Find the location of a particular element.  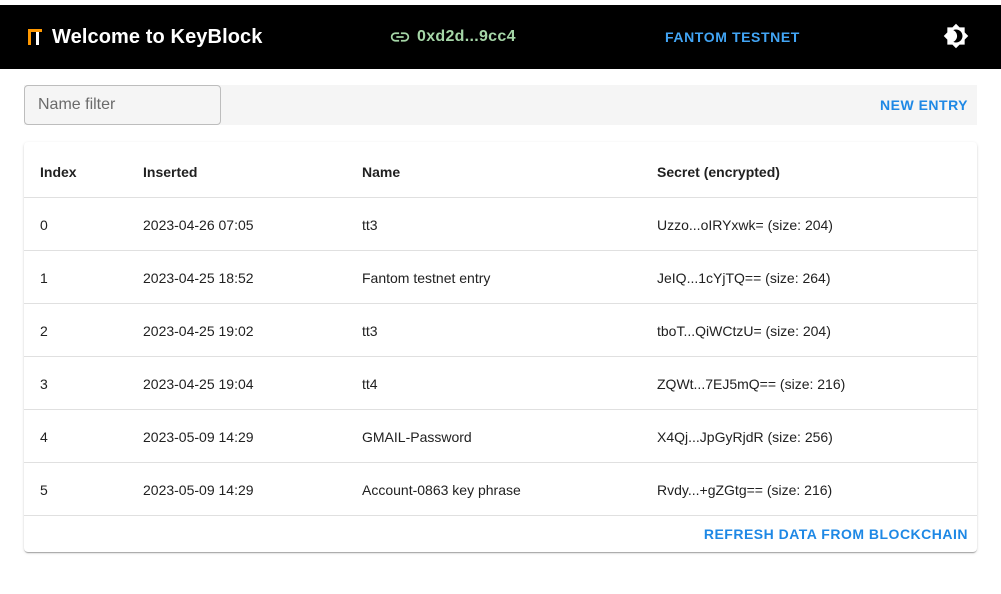

cell-name: tt4 is located at coordinates (370, 383).